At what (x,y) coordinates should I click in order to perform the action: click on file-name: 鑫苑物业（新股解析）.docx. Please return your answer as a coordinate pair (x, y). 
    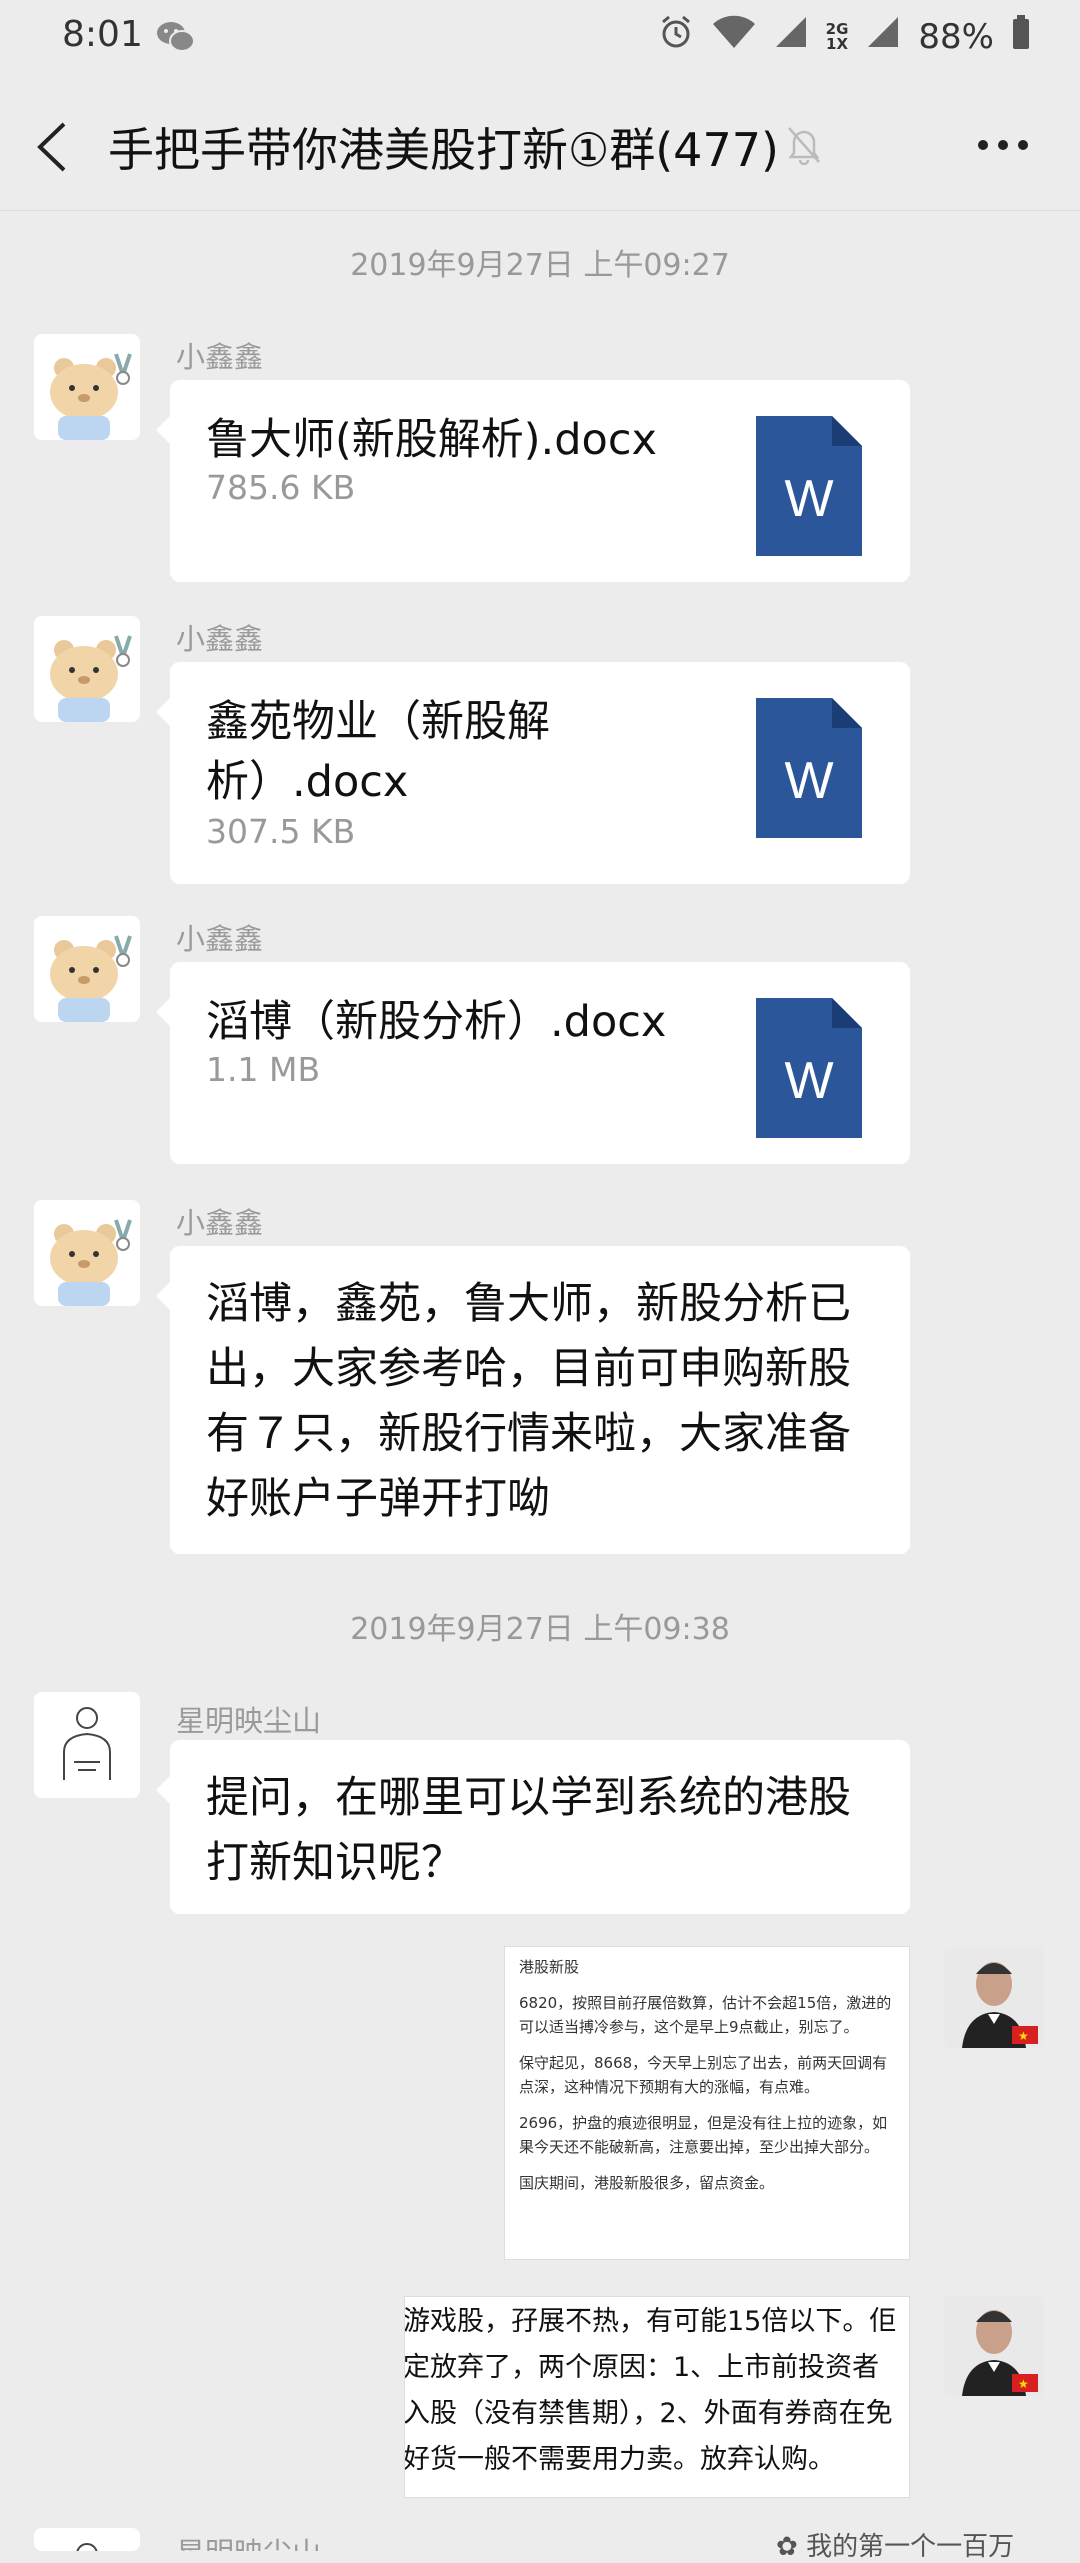
    Looking at the image, I should click on (378, 752).